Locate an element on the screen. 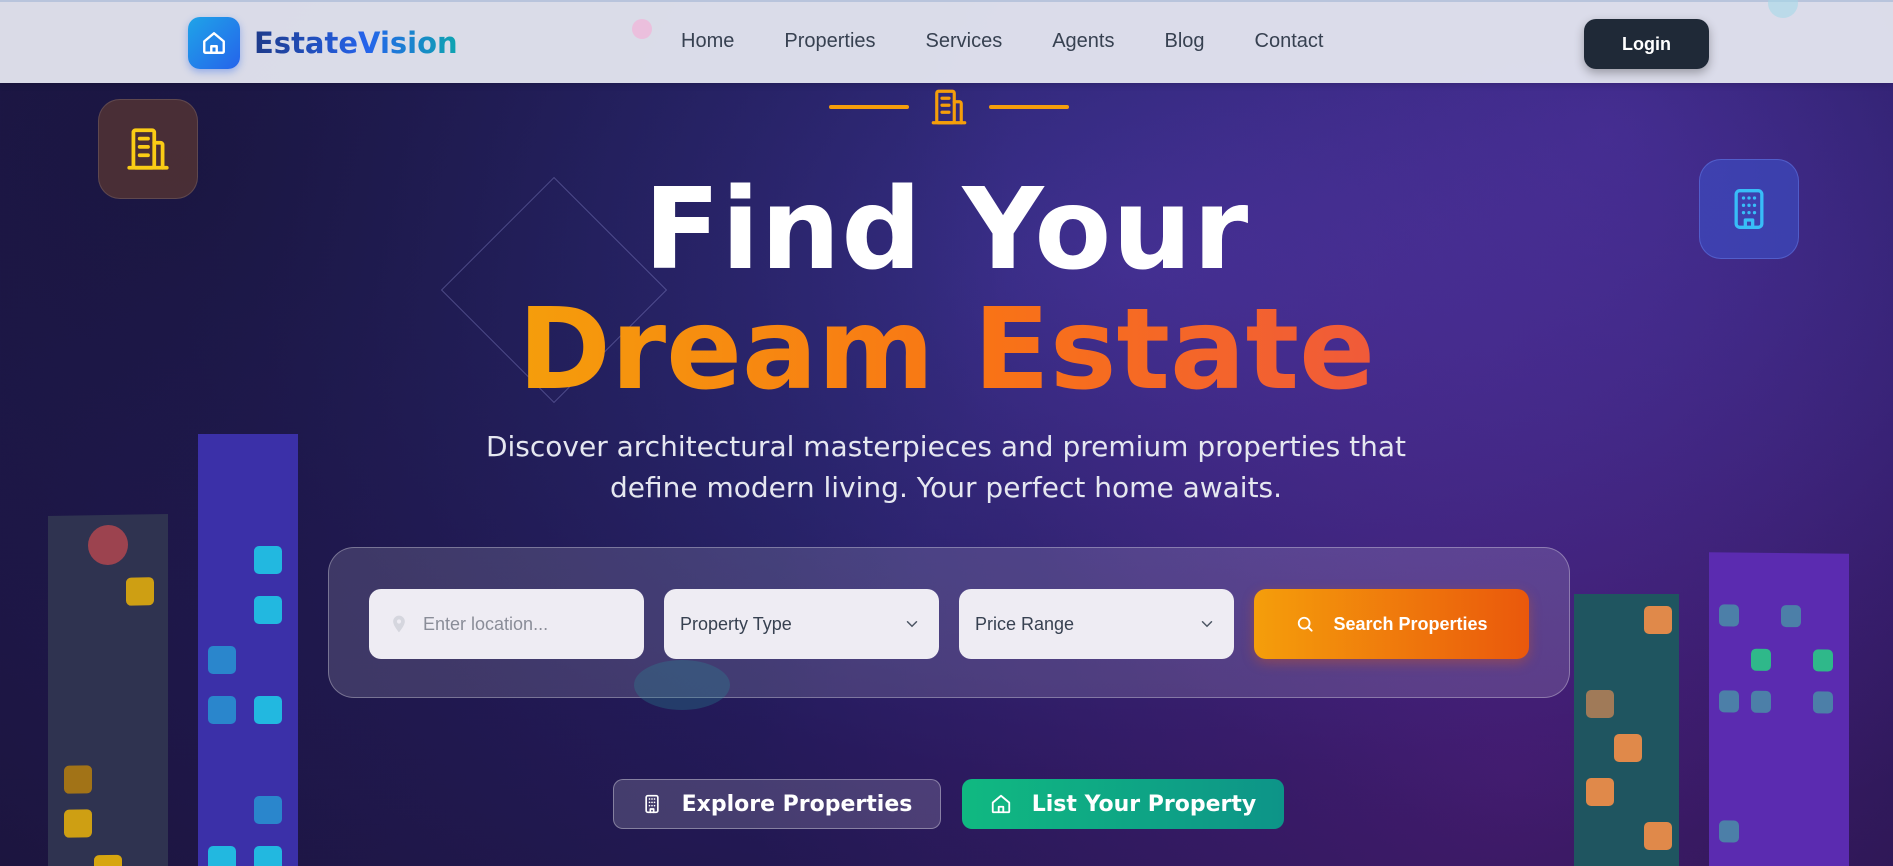 The width and height of the screenshot is (1893, 866). building-left-gray is located at coordinates (108, 689).